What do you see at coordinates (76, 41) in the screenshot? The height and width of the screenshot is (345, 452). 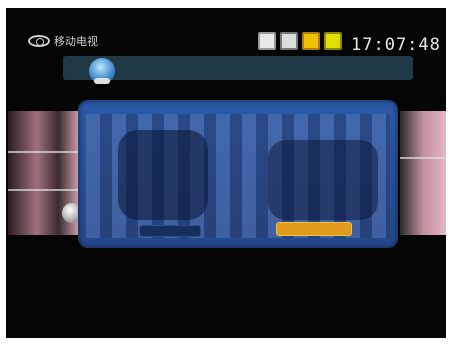 I see `brand-label: 移动电视` at bounding box center [76, 41].